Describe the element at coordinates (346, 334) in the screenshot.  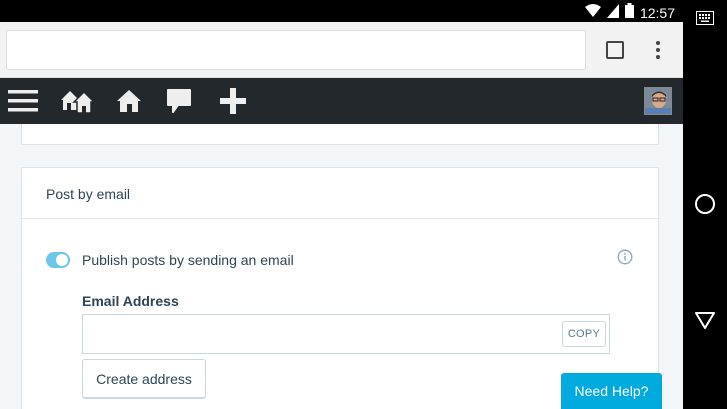
I see `email-address-field: COPY` at that location.